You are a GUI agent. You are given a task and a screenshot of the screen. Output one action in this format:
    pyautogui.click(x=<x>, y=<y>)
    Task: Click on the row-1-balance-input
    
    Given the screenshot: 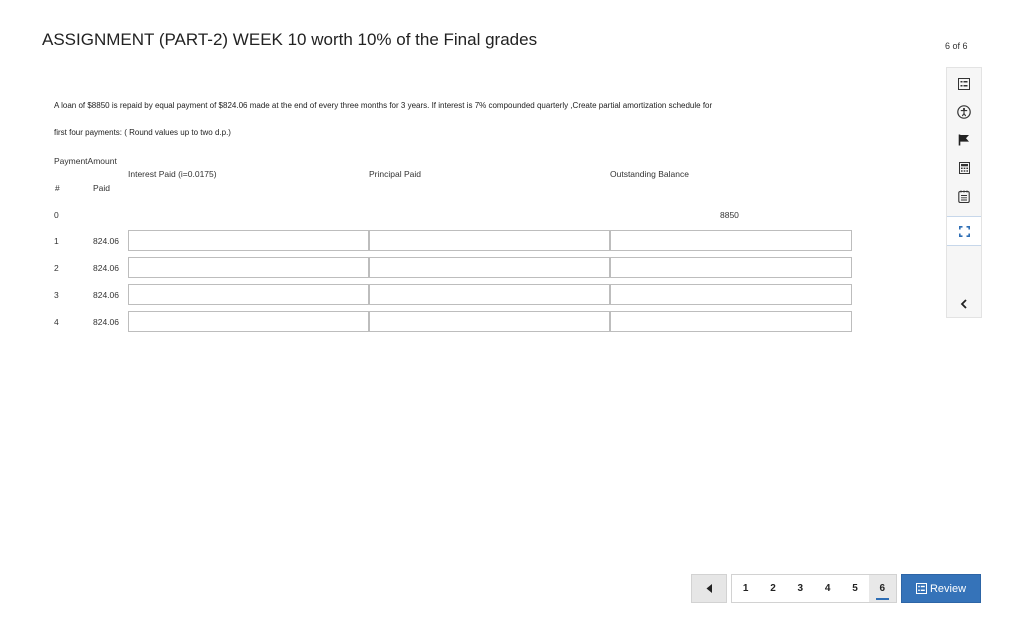 What is the action you would take?
    pyautogui.click(x=731, y=240)
    